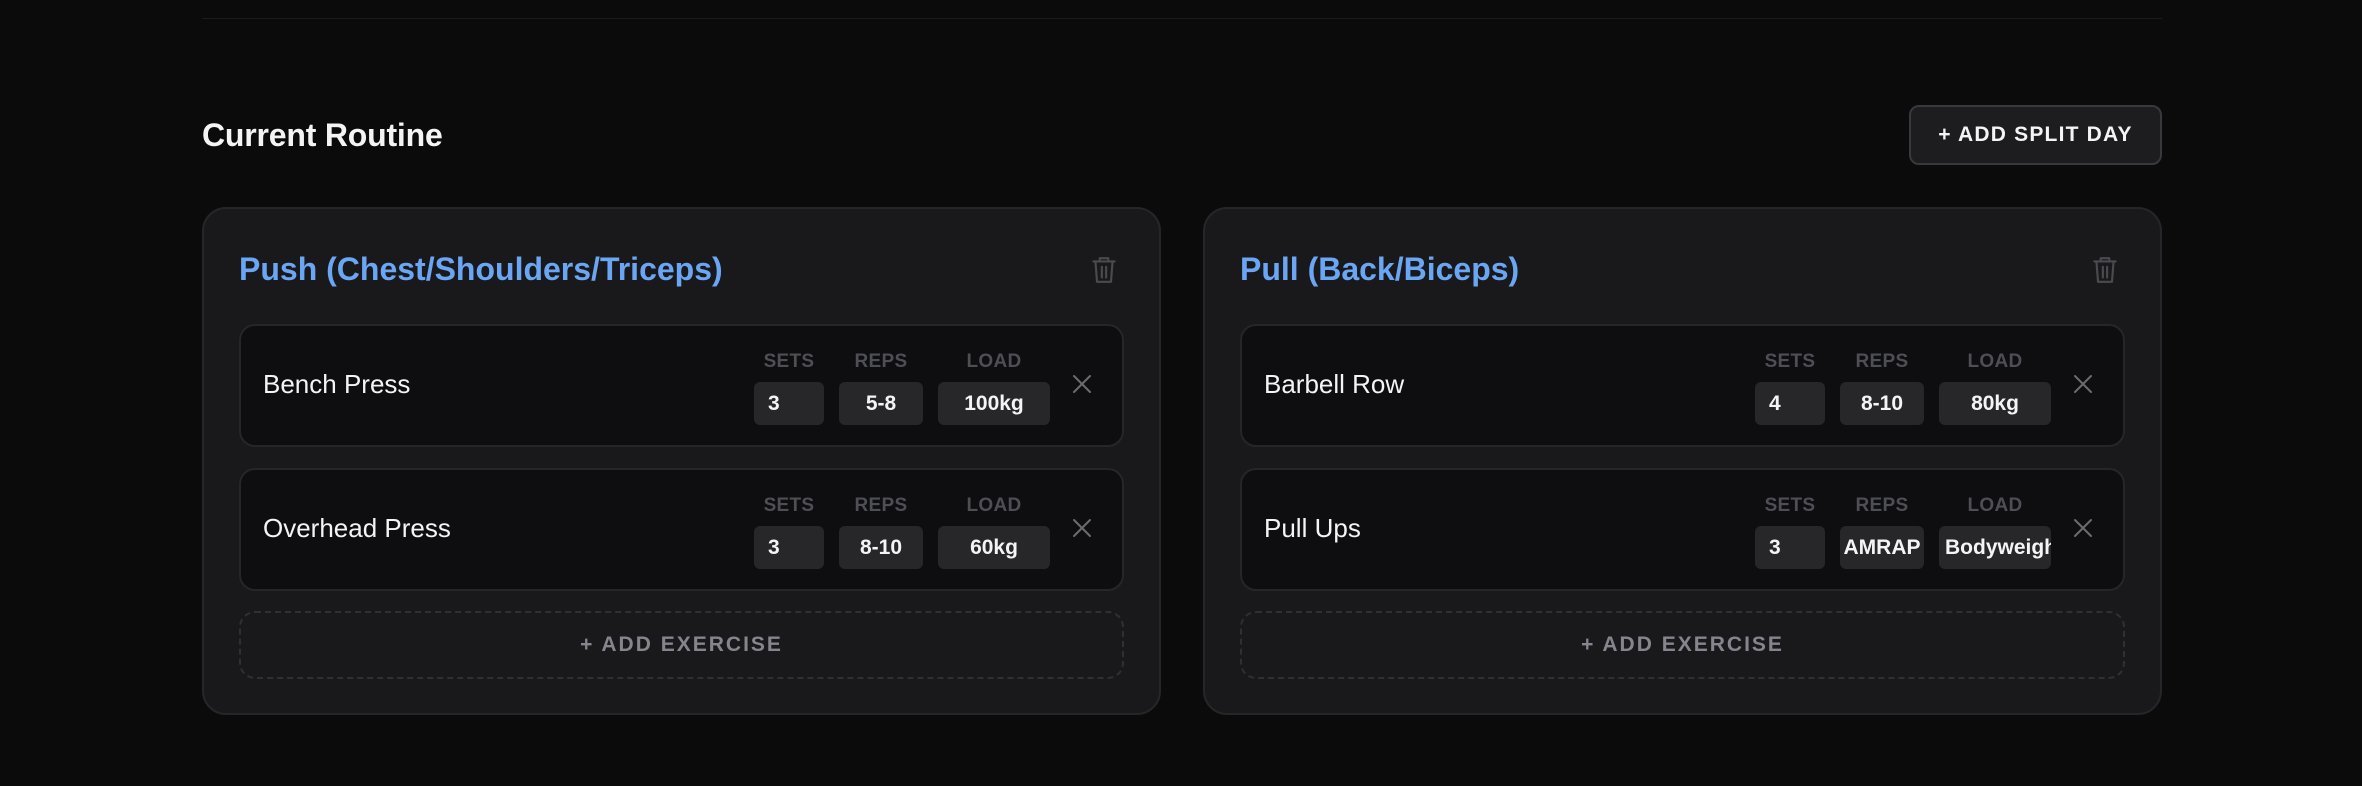 Image resolution: width=2362 pixels, height=786 pixels. Describe the element at coordinates (481, 269) in the screenshot. I see `split-title: Push (Chest/Shoulders/Triceps)` at that location.